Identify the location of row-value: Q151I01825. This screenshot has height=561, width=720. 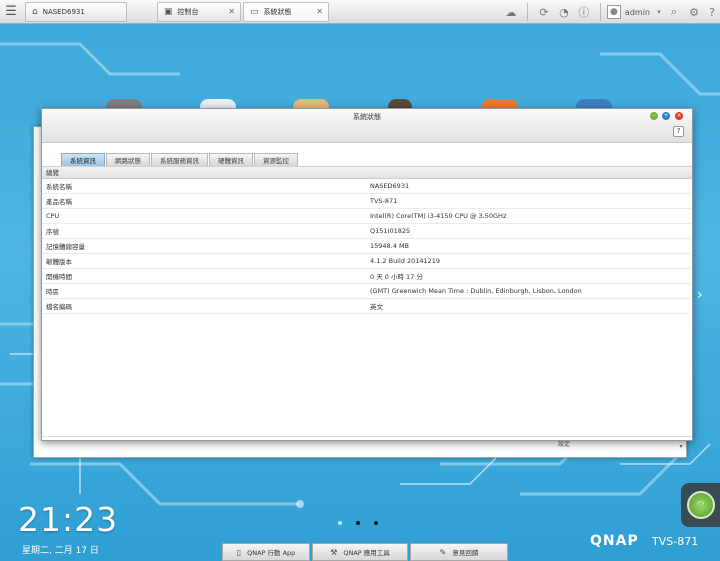
(390, 231).